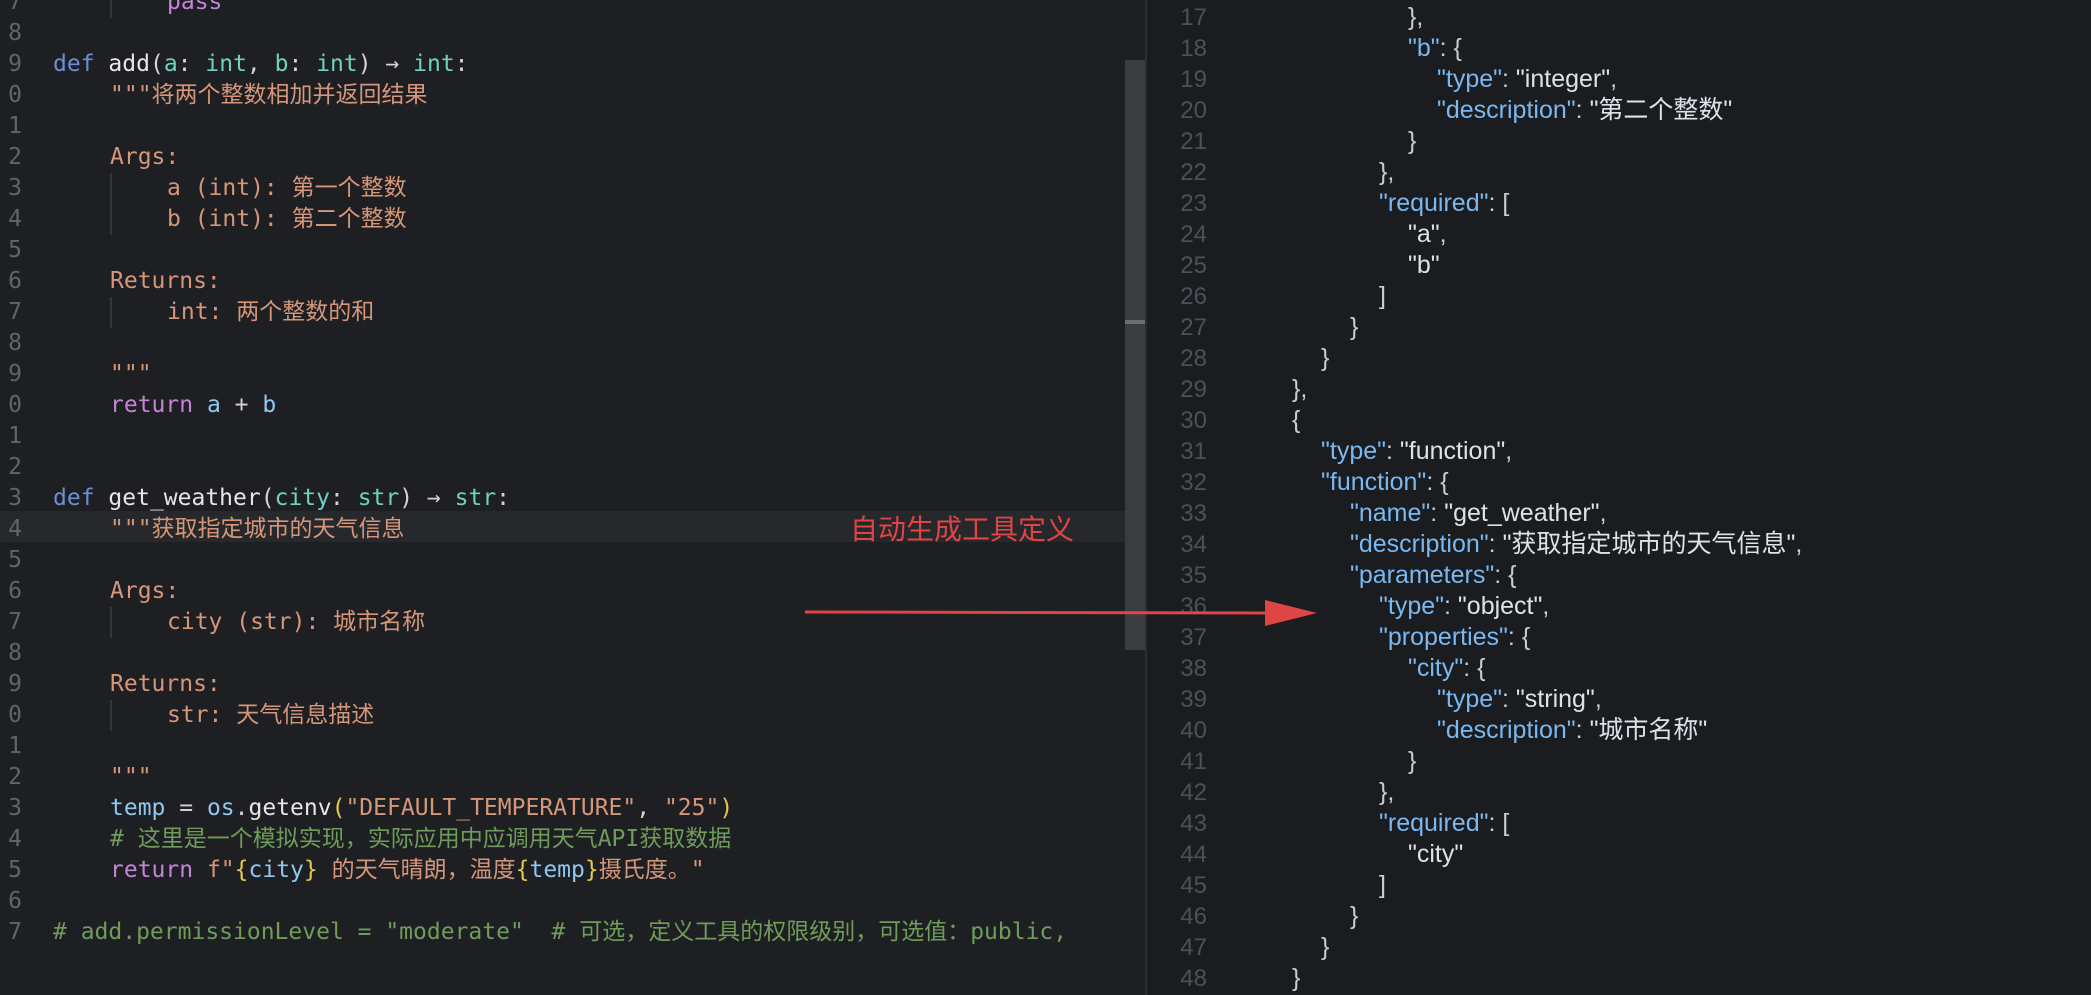  Describe the element at coordinates (1619, 823) in the screenshot. I see `json-line: 43 "required": [` at that location.